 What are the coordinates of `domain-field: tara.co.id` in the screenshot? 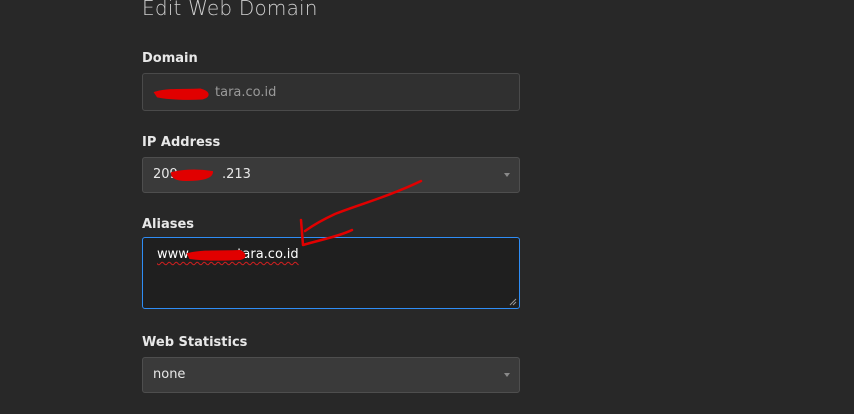 It's located at (331, 92).